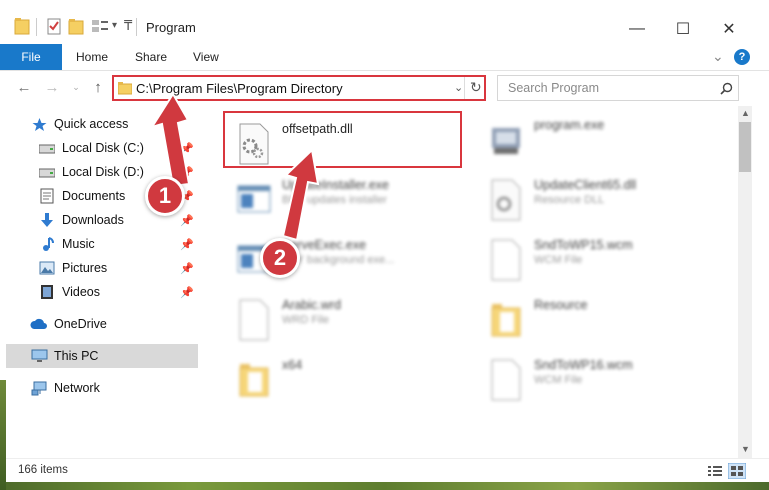 The width and height of the screenshot is (769, 490). I want to click on tab-file: File, so click(31, 57).